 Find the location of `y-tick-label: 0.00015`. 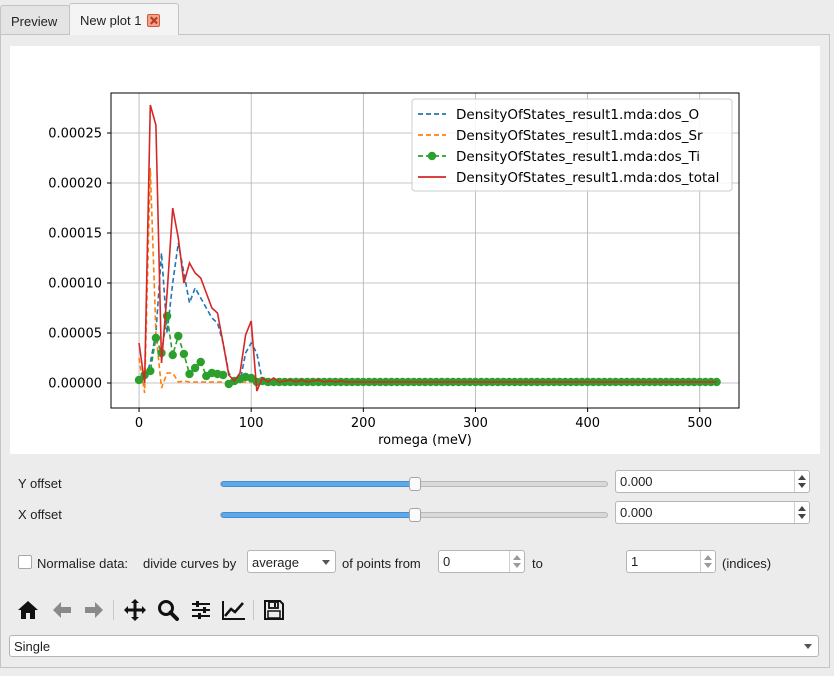

y-tick-label: 0.00015 is located at coordinates (75, 234).